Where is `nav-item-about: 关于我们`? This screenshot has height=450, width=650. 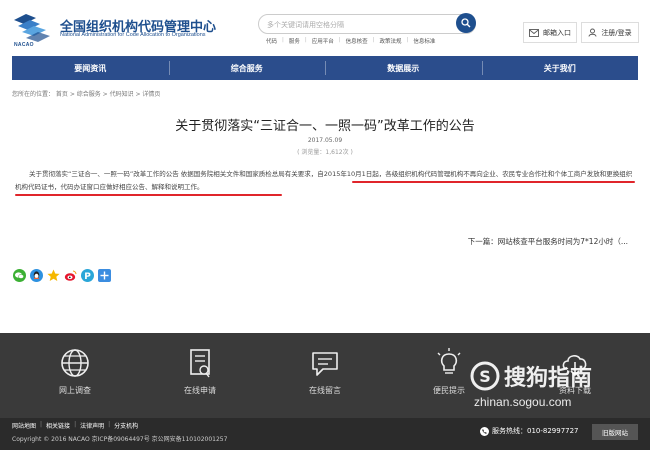 nav-item-about: 关于我们 is located at coordinates (560, 68).